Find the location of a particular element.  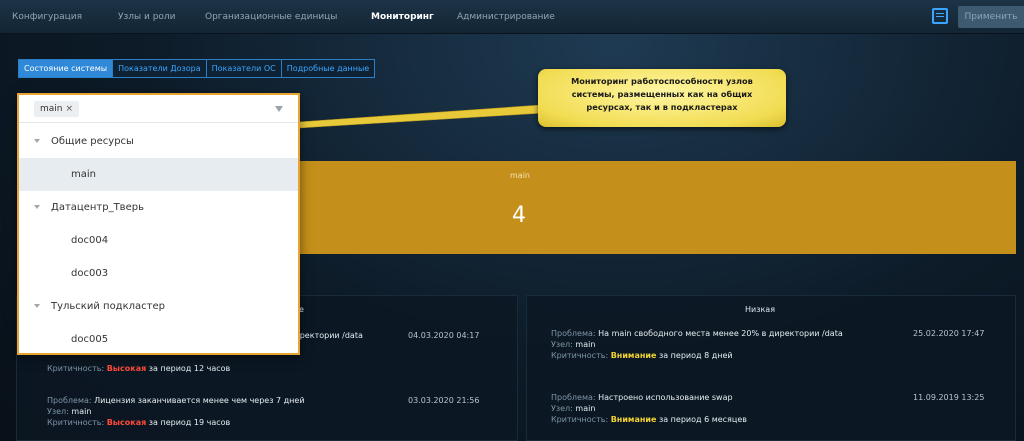

group-label: Общие ресурсы is located at coordinates (92, 141).